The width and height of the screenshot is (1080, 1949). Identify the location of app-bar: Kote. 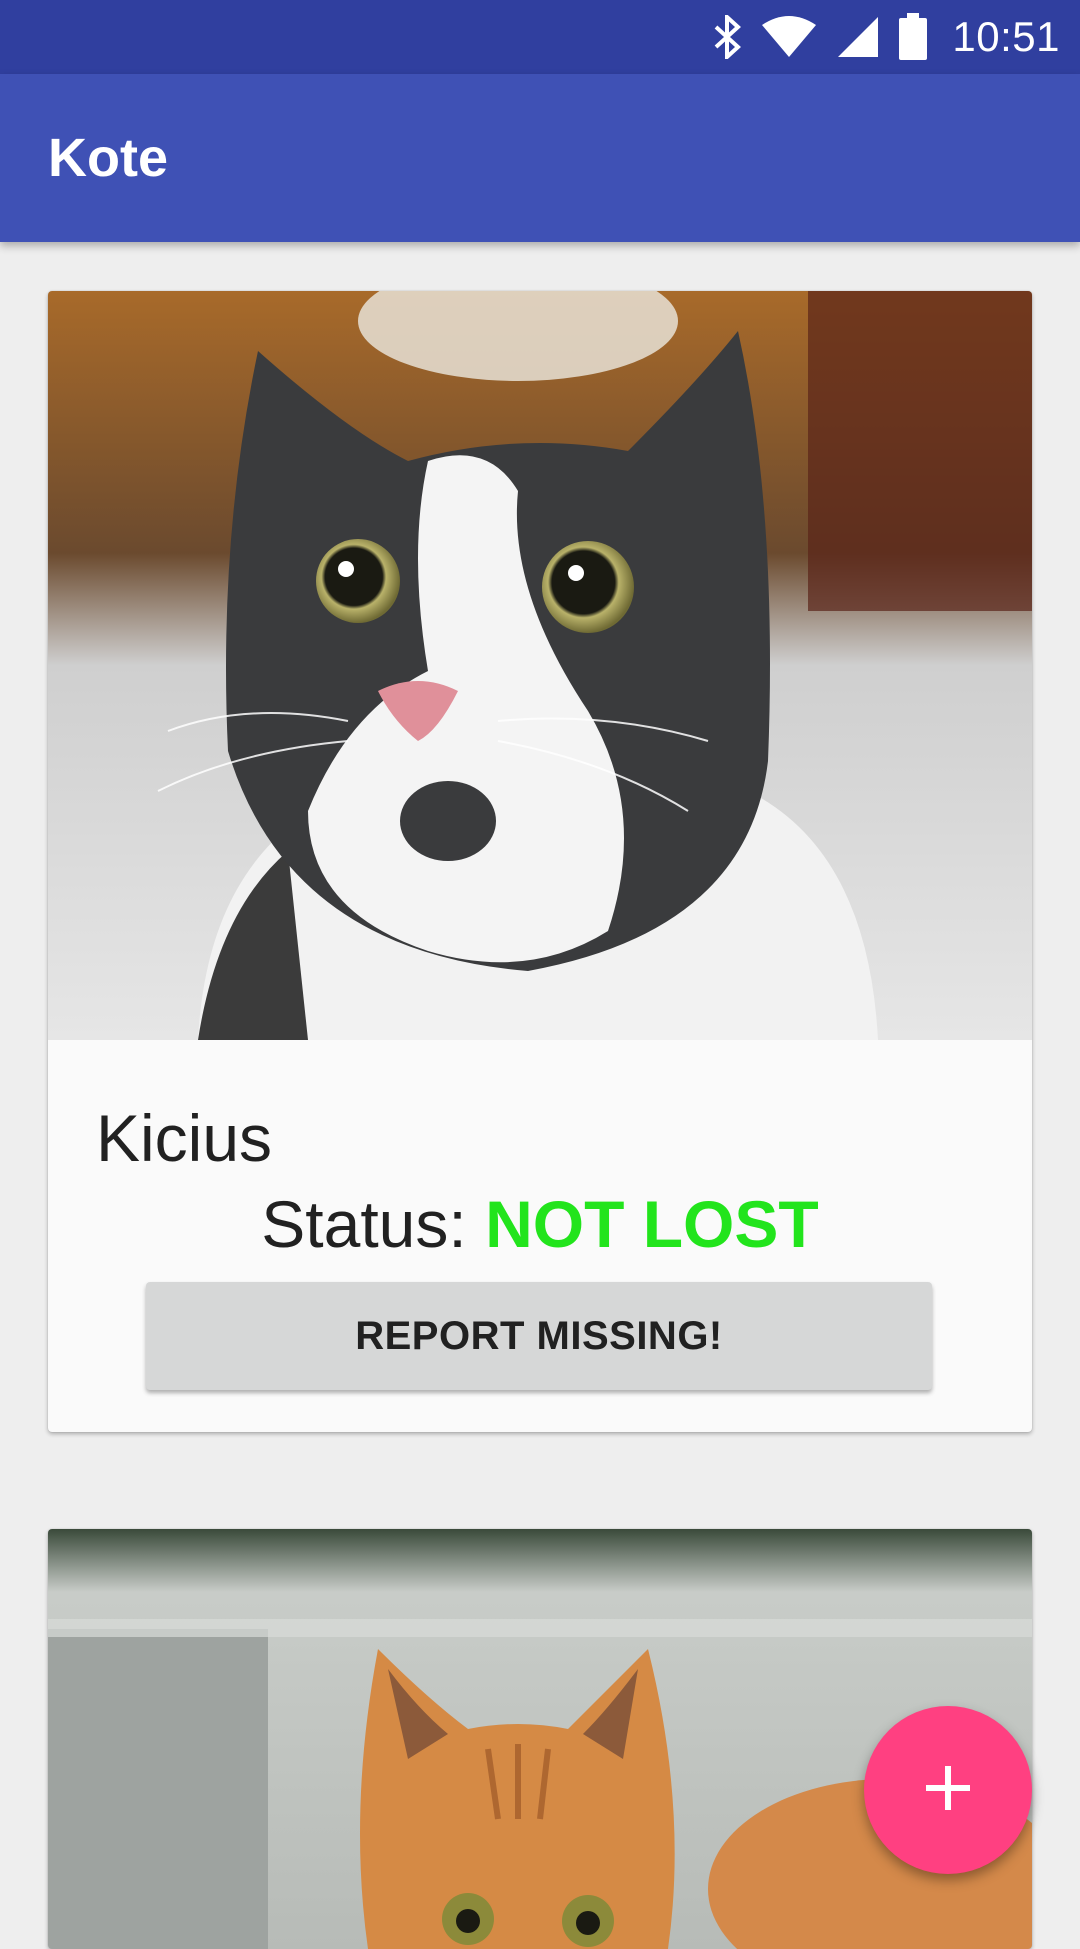
(540, 158).